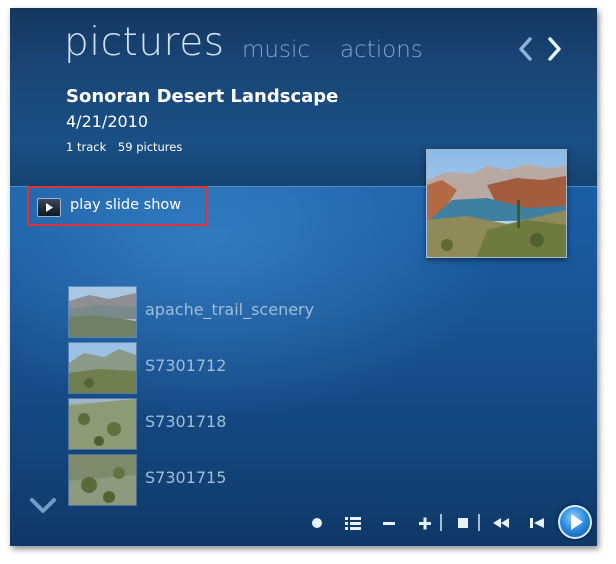 The width and height of the screenshot is (616, 564). I want to click on stop-icon, so click(463, 523).